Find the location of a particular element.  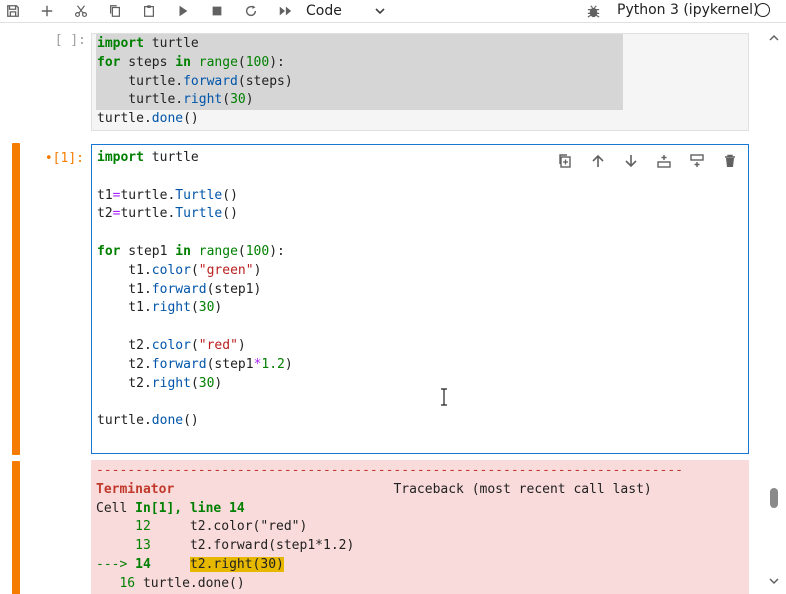

insert-above-icon is located at coordinates (696, 161).